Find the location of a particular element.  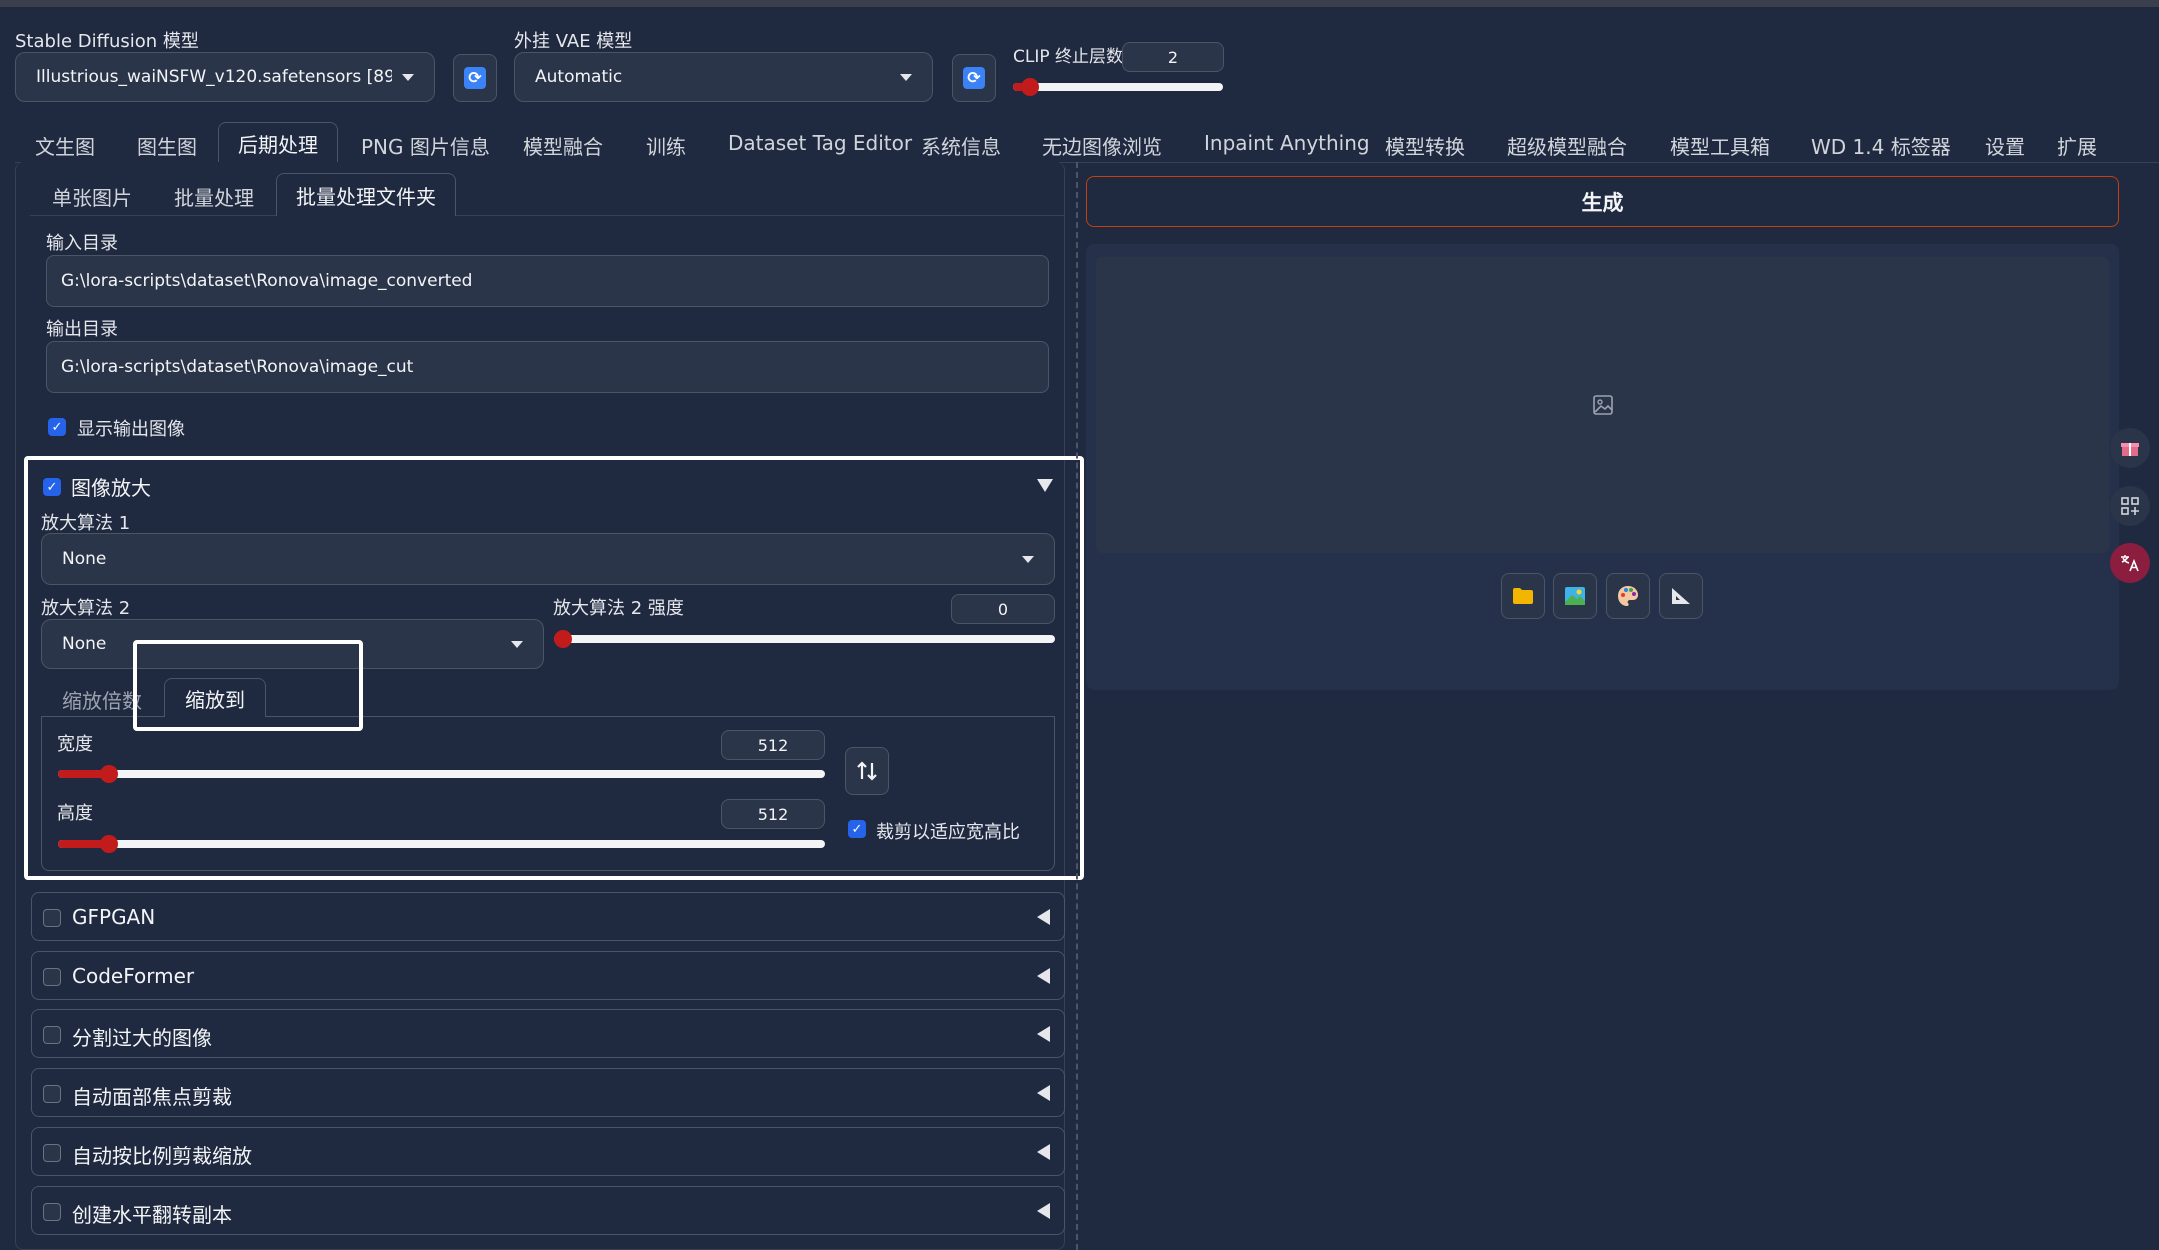

tab-main-4: 模型融合 is located at coordinates (563, 145).